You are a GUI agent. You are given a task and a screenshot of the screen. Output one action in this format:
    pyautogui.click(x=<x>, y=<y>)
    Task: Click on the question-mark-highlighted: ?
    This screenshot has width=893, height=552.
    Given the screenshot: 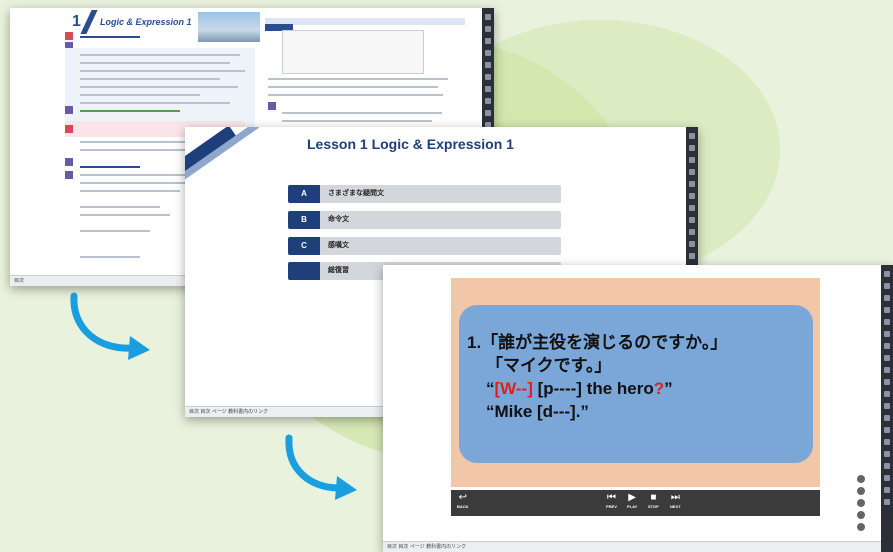 What is the action you would take?
    pyautogui.click(x=659, y=388)
    